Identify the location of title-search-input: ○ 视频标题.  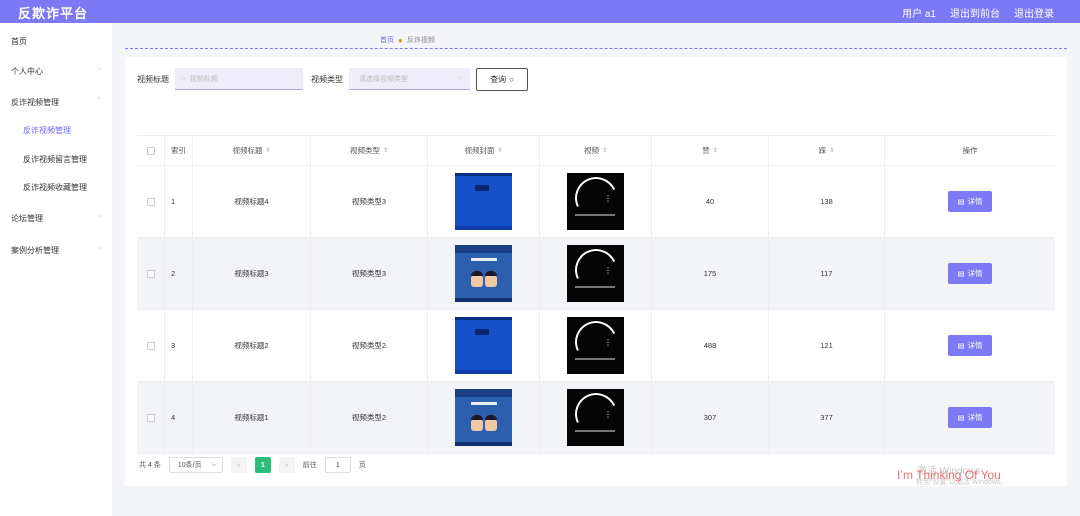
(239, 79).